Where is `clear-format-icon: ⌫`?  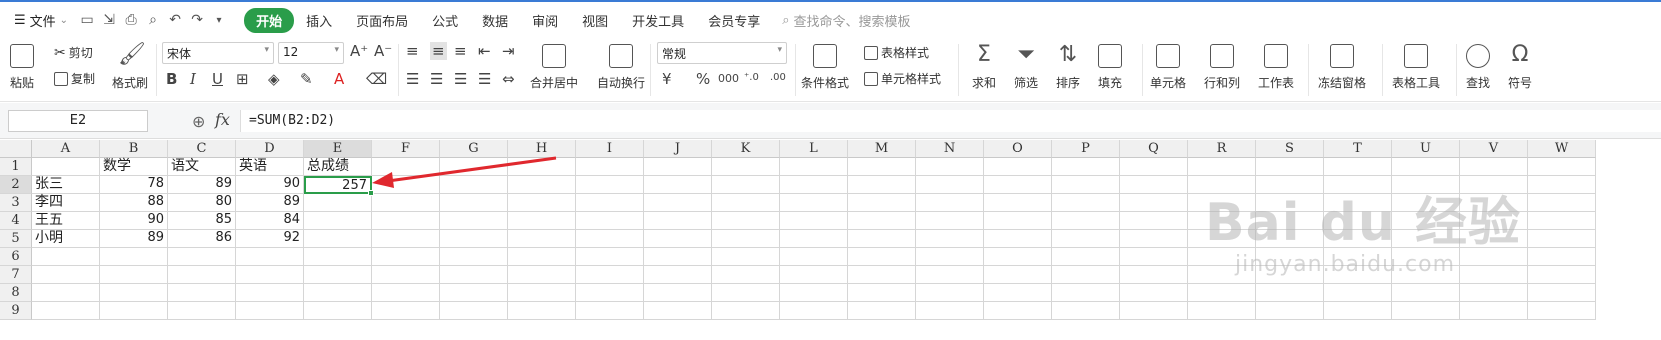 clear-format-icon: ⌫ is located at coordinates (376, 79).